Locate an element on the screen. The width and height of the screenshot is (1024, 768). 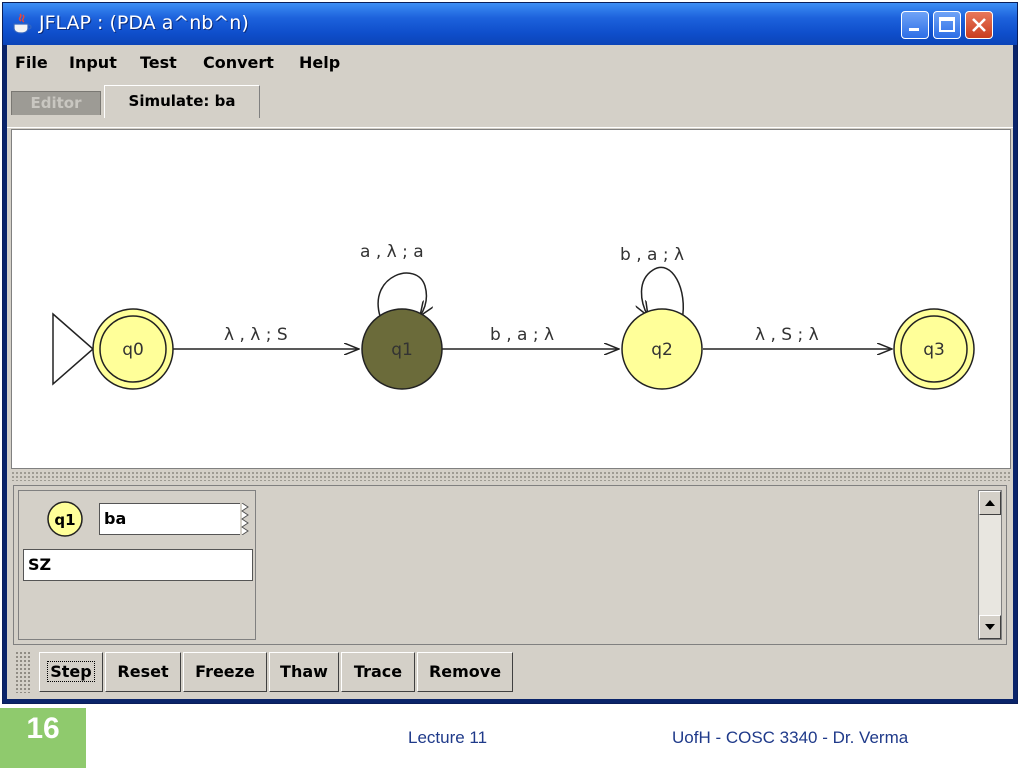
step-button: Step is located at coordinates (71, 672).